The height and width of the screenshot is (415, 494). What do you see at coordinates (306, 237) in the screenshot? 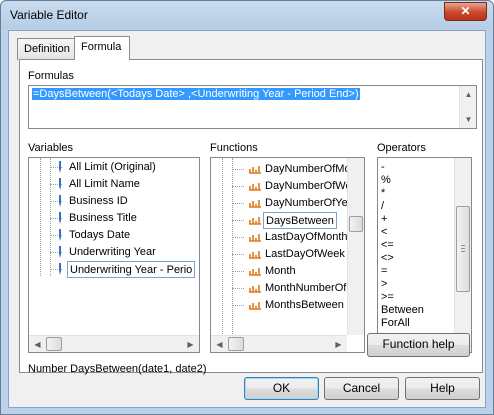
I see `function-item-label: LastDayOfMonth` at bounding box center [306, 237].